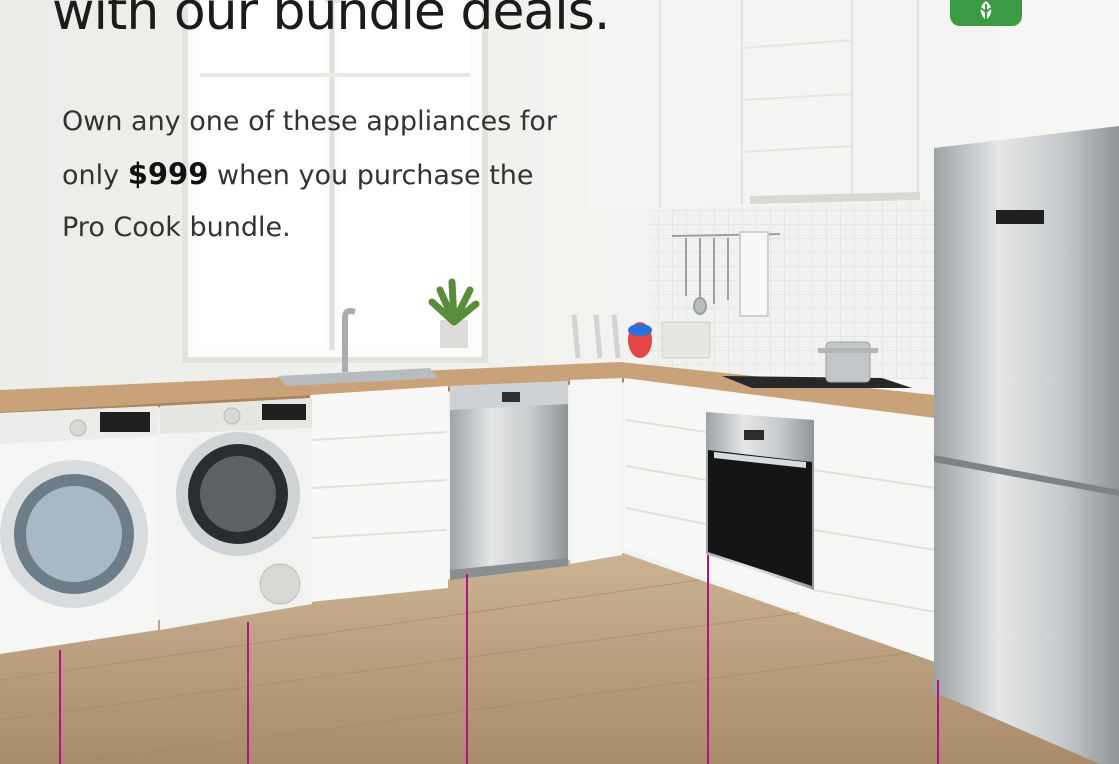  What do you see at coordinates (168, 174) in the screenshot?
I see `promo-price: $999` at bounding box center [168, 174].